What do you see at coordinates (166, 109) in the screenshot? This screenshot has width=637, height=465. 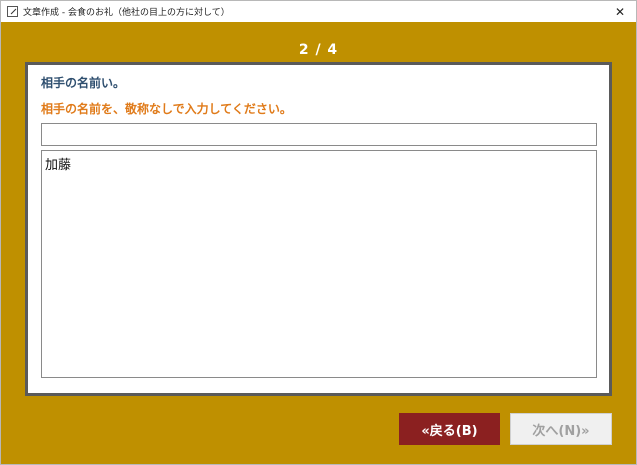 I see `field-instruction: 相手の名前を、敬称なしで入力してください。` at bounding box center [166, 109].